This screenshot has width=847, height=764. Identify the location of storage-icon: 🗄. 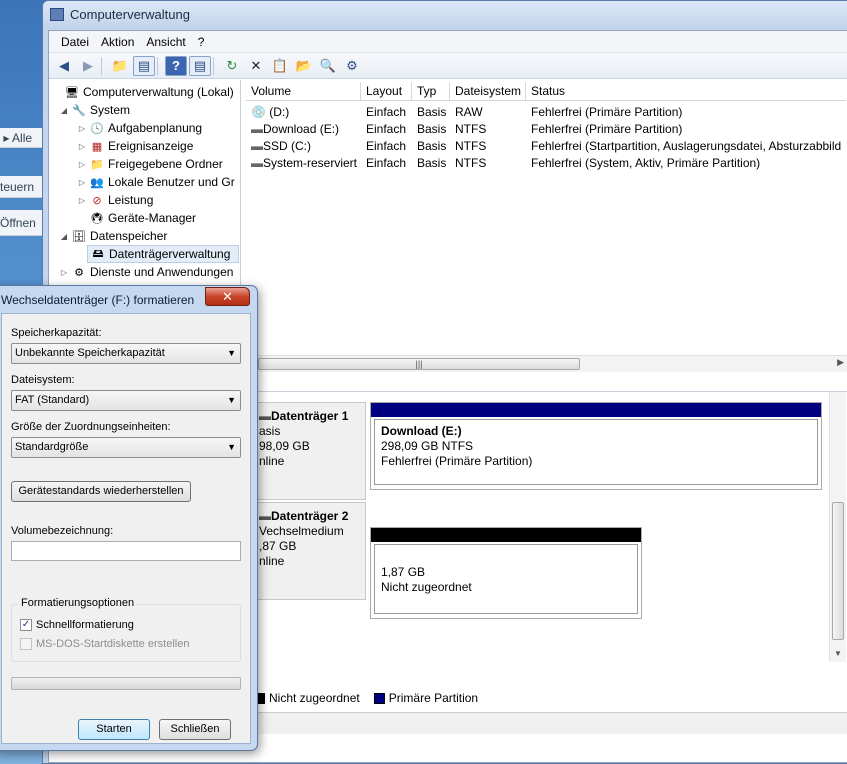
(79, 236).